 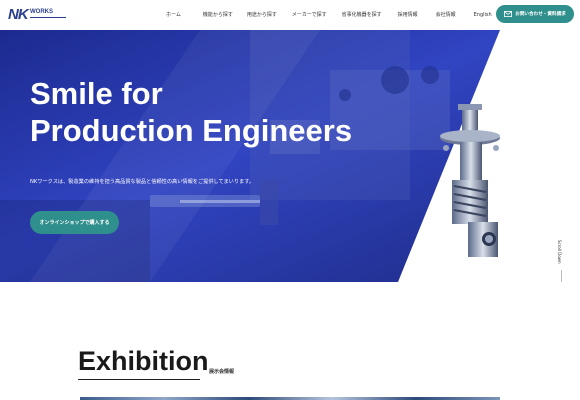 What do you see at coordinates (139, 379) in the screenshot?
I see `exhibition-title-underline` at bounding box center [139, 379].